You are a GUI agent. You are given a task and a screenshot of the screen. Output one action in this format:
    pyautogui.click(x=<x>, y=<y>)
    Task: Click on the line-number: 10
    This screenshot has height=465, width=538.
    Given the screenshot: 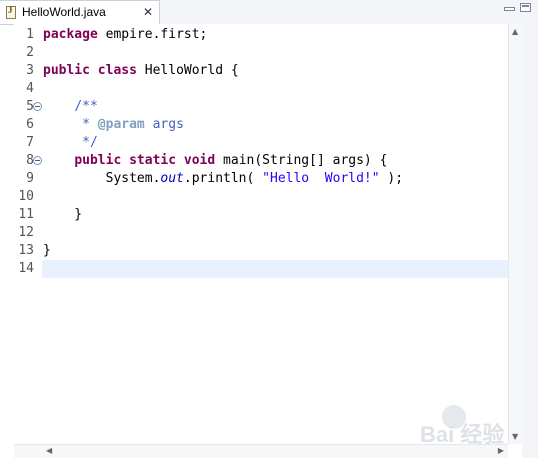 What is the action you would take?
    pyautogui.click(x=26, y=196)
    